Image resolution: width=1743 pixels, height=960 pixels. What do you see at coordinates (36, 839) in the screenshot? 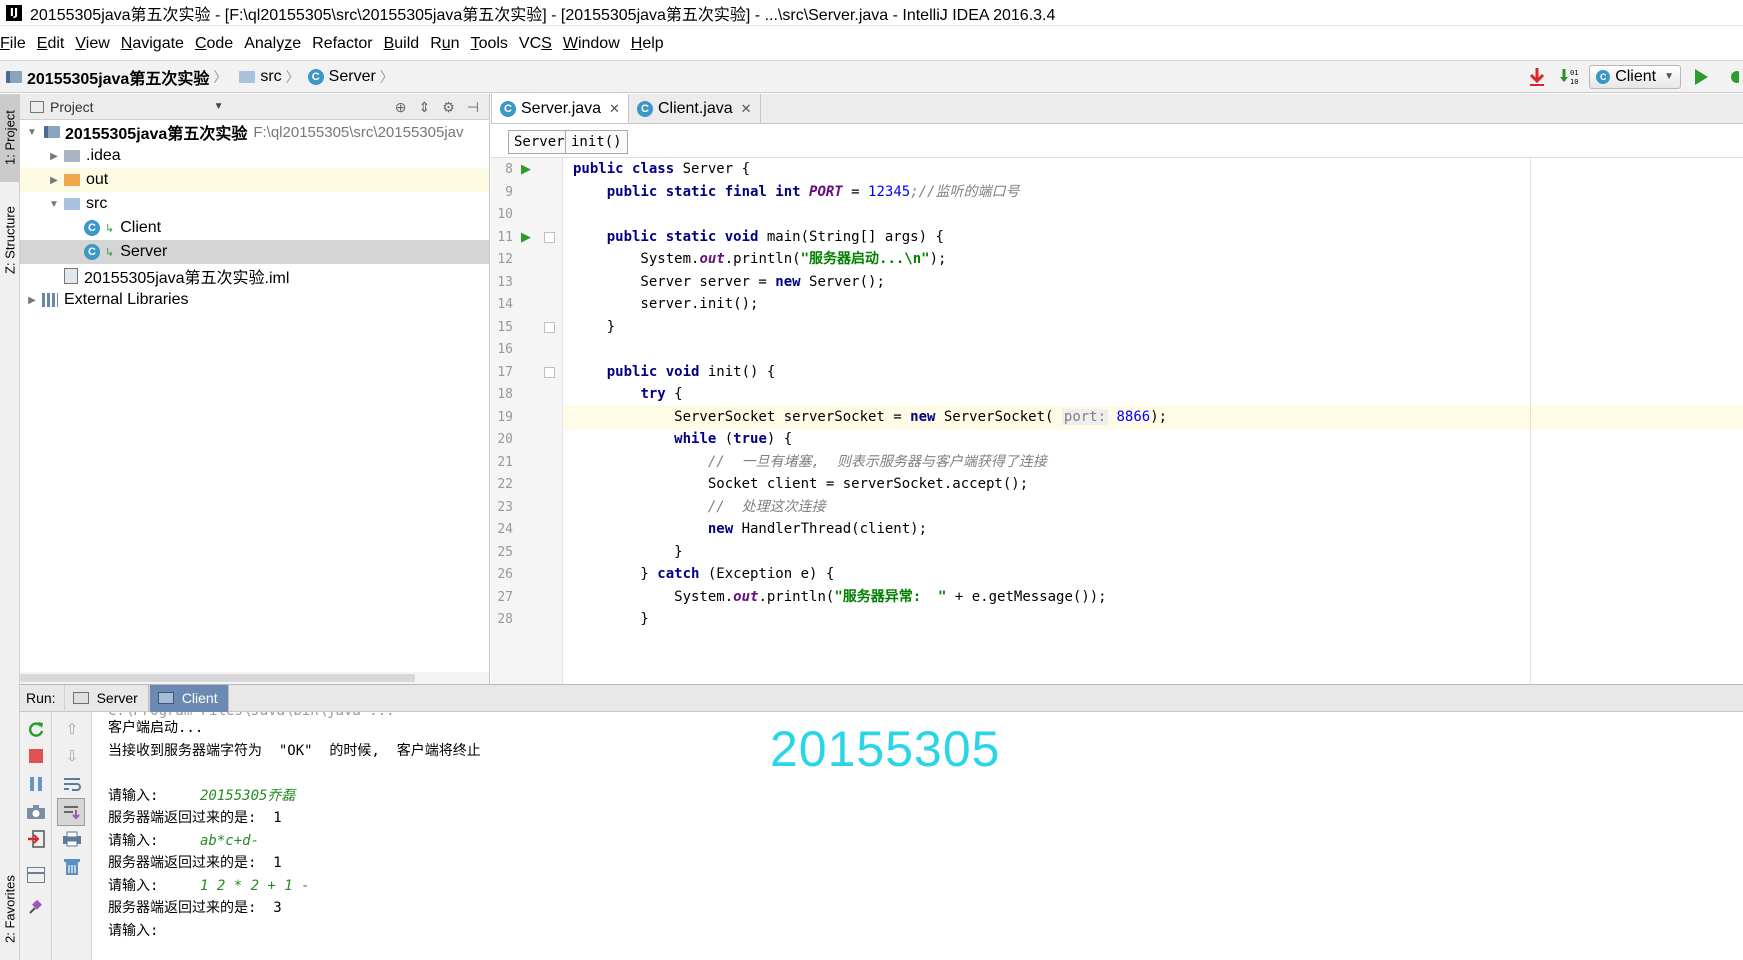
I see `exit-icon` at bounding box center [36, 839].